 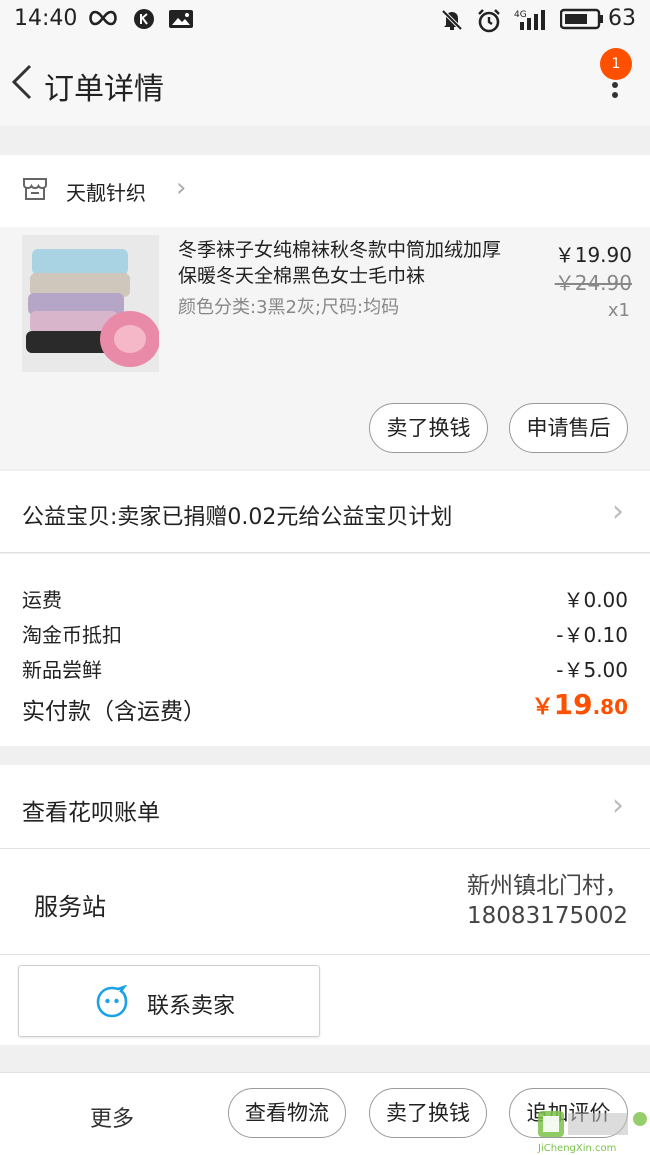 I want to click on product-price: ￥19.90, so click(x=593, y=255).